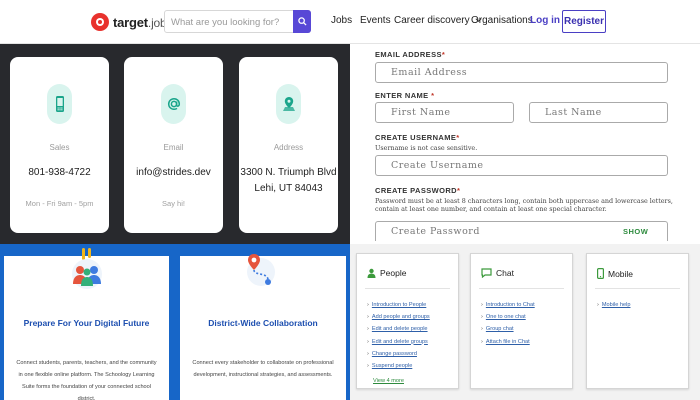 The image size is (700, 400). What do you see at coordinates (173, 173) in the screenshot?
I see `contact-email: info@strides.dev` at bounding box center [173, 173].